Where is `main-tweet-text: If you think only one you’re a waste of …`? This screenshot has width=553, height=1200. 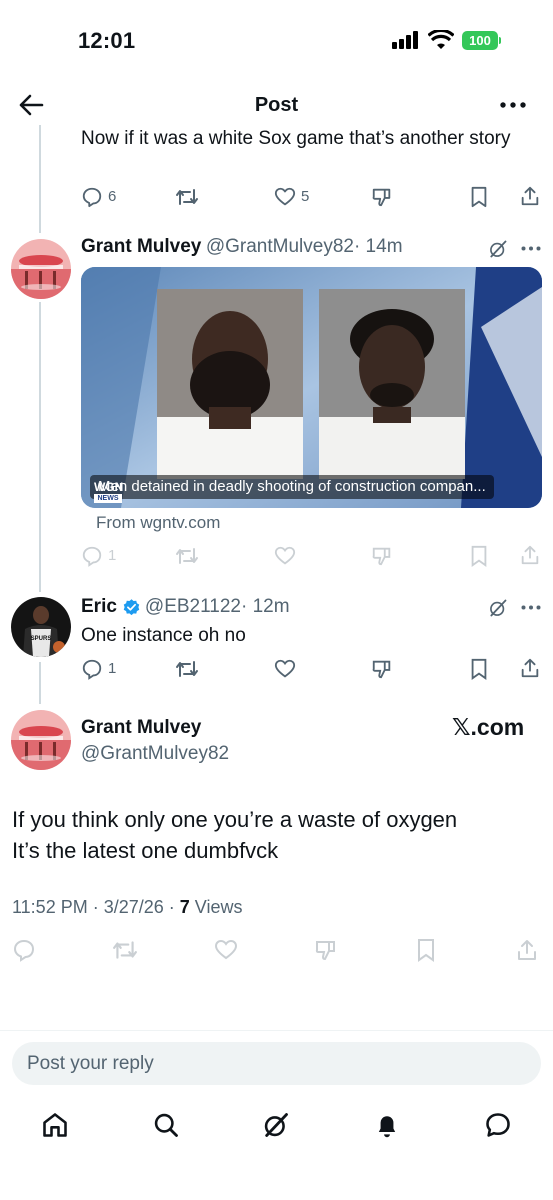 main-tweet-text: If you think only one you’re a waste of … is located at coordinates (234, 835).